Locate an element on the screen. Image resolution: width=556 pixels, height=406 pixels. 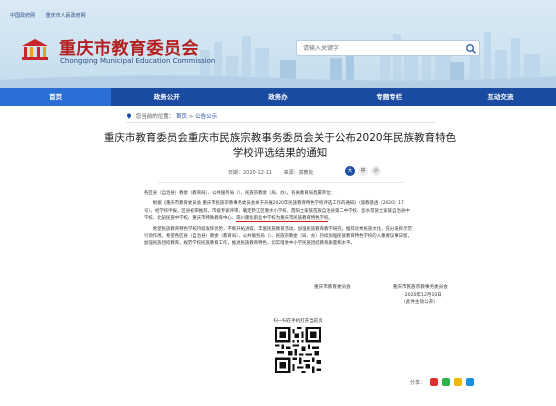
top-links: 中国政府网 重庆市人民政府网 is located at coordinates (52, 15).